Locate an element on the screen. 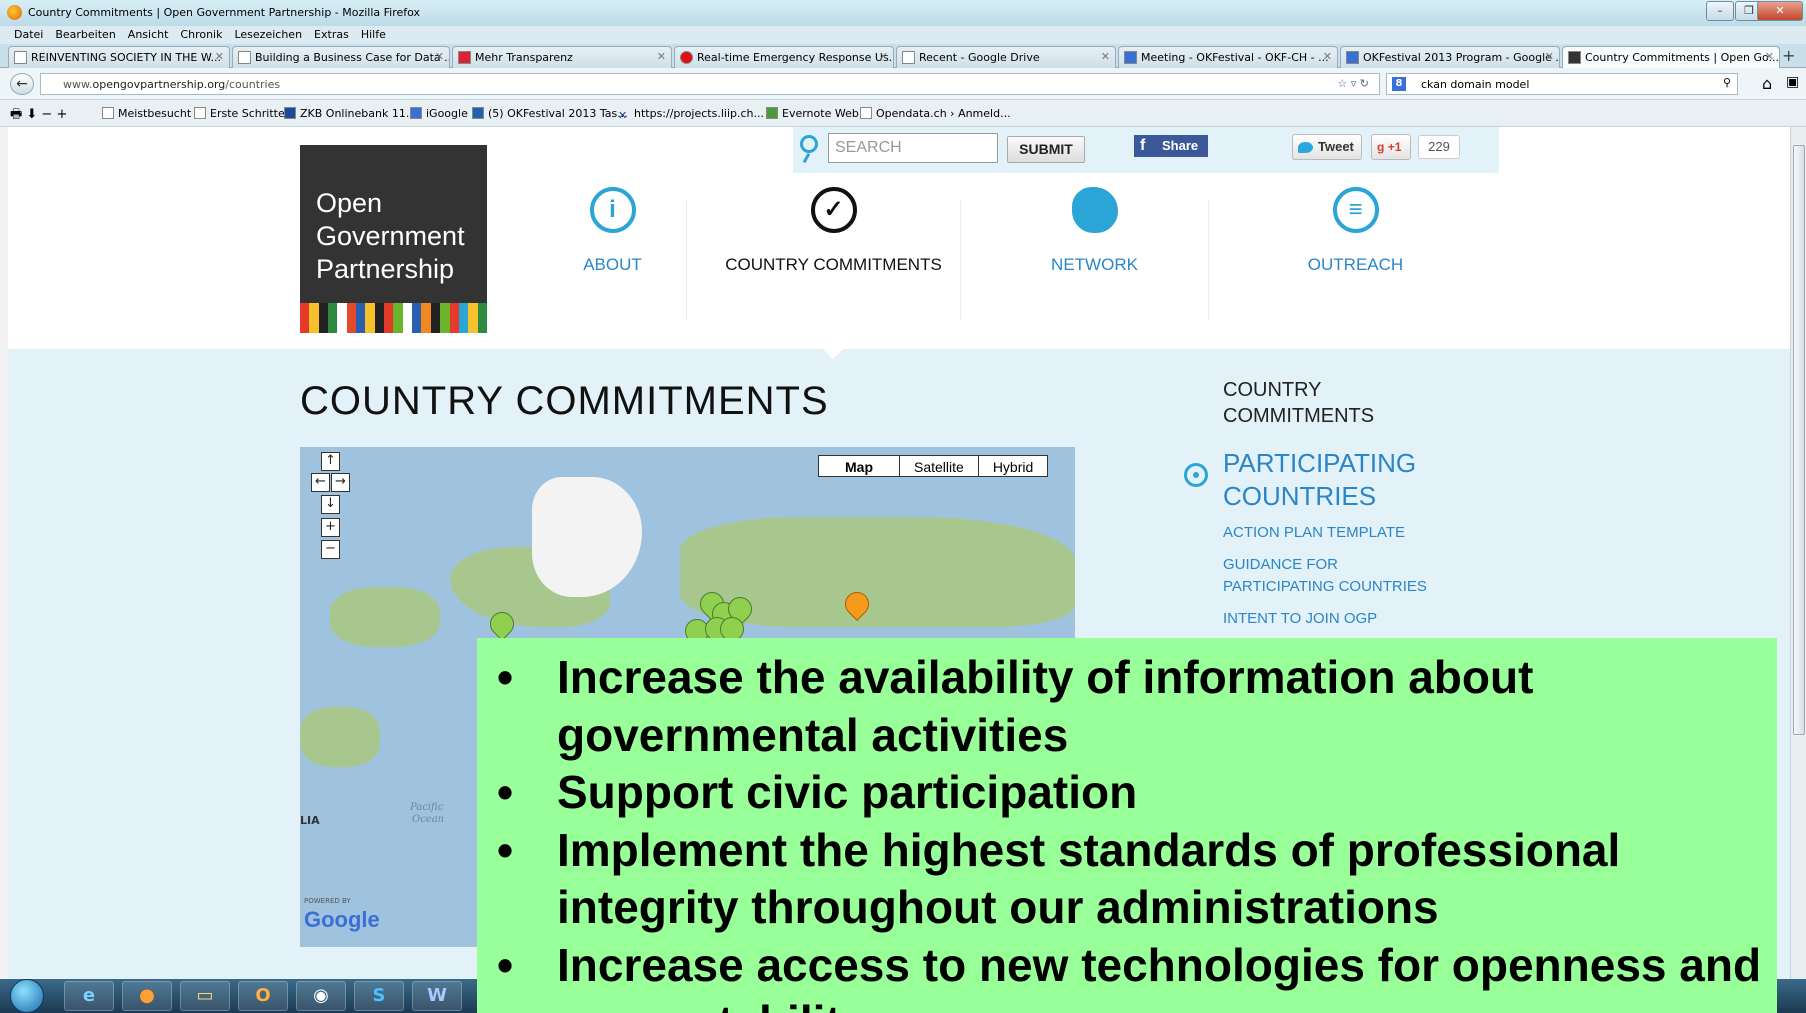  start-button is located at coordinates (27, 996).